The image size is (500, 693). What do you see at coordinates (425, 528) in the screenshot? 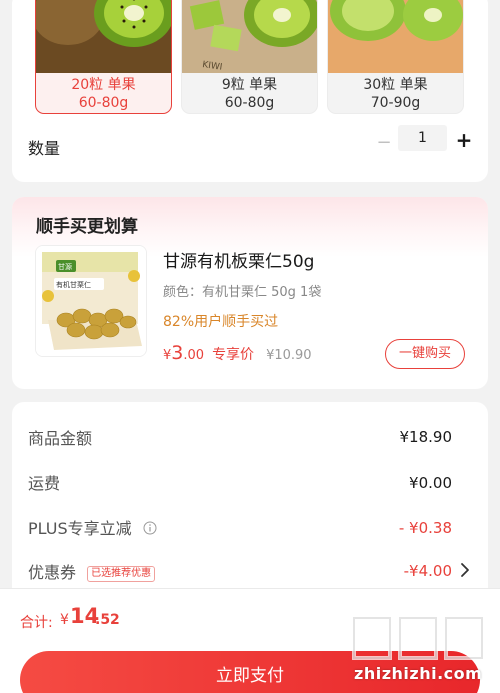
I see `summary-value-plus: - ¥0.38` at bounding box center [425, 528].